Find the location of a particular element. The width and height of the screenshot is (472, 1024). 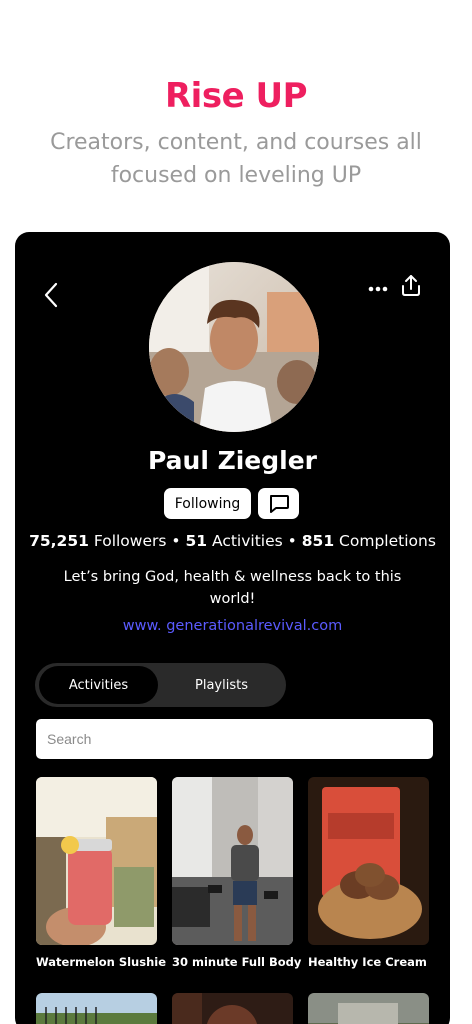

chevron-left-icon is located at coordinates (51, 295).